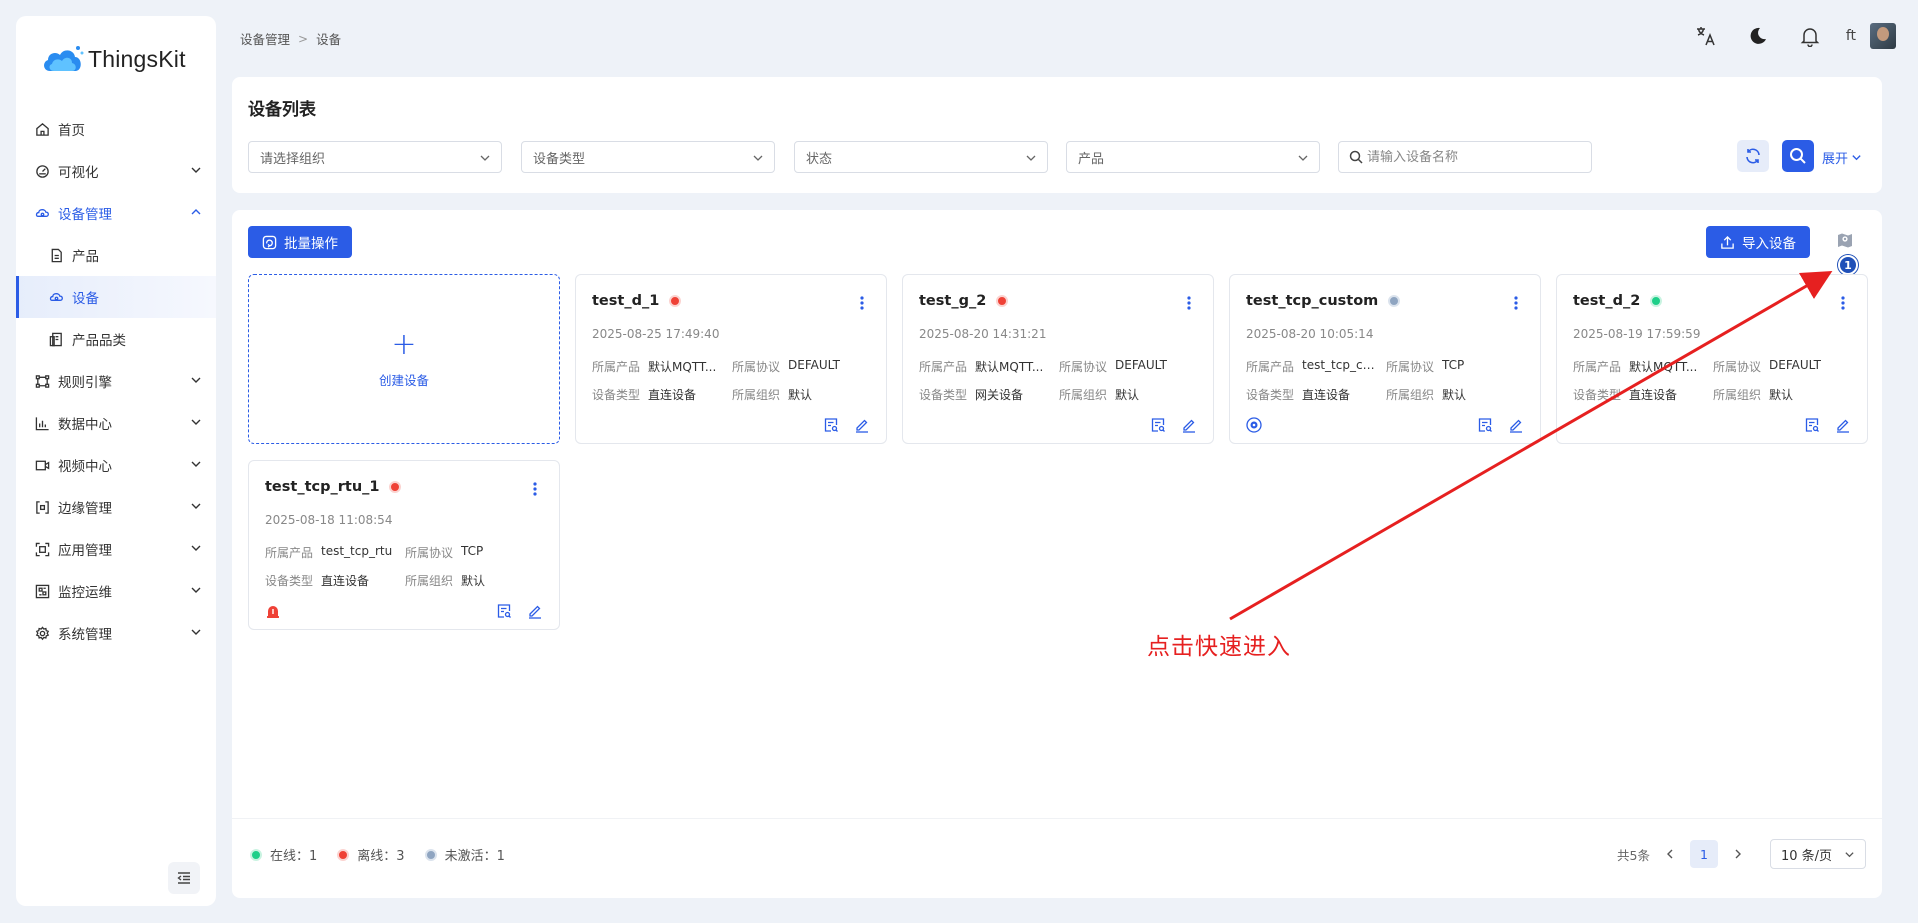  Describe the element at coordinates (1425, 366) in the screenshot. I see `device-protocol: 所属协议 TCP` at that location.